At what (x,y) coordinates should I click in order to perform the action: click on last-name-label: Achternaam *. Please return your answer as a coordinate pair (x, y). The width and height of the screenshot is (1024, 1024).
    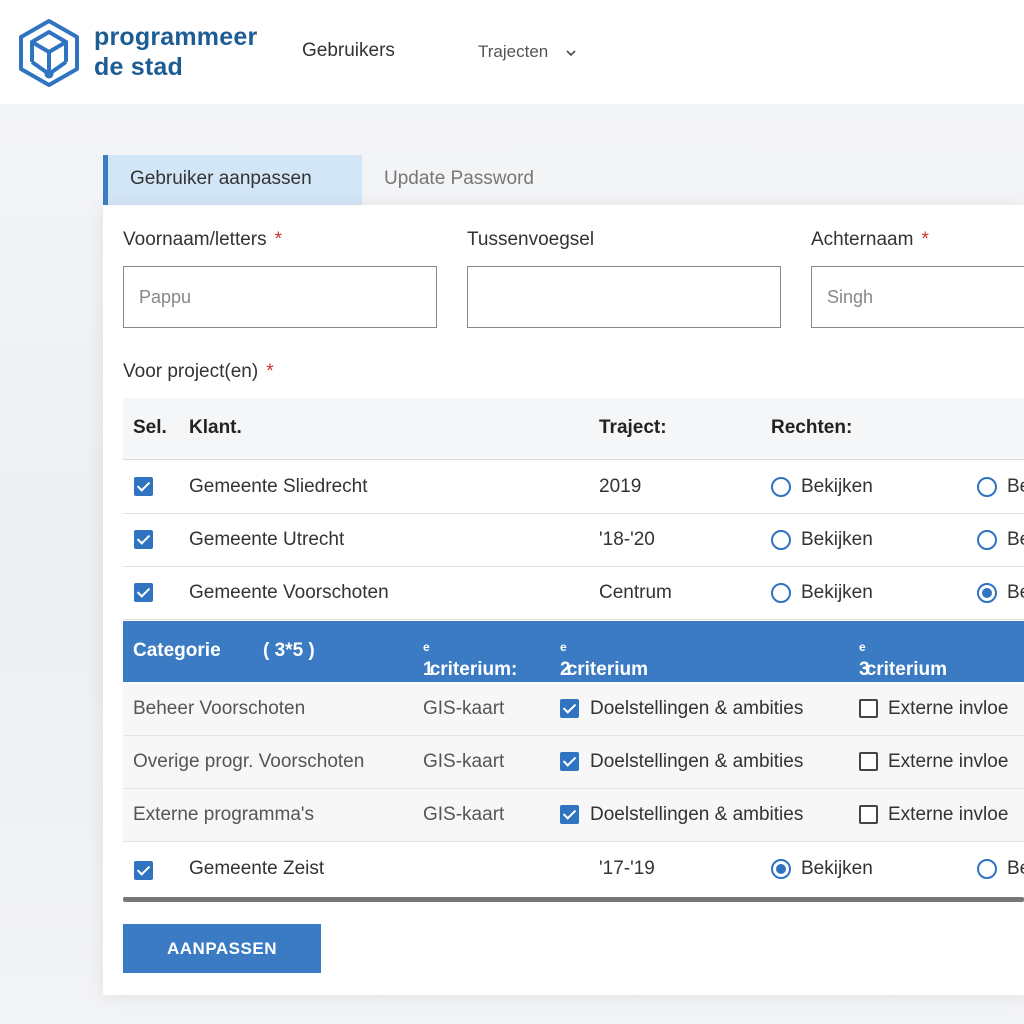
    Looking at the image, I should click on (870, 240).